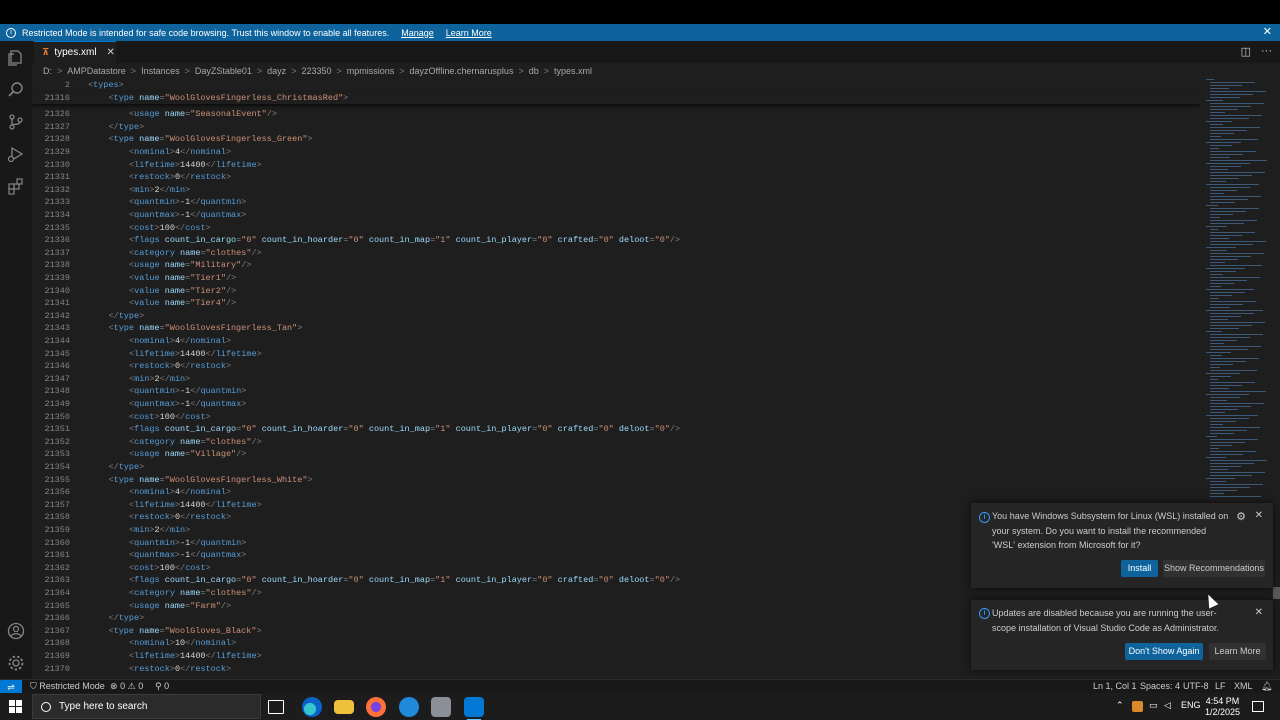 This screenshot has height=720, width=1280. Describe the element at coordinates (616, 442) in the screenshot. I see `code-line: 21352 <category name="clothes"/>` at that location.